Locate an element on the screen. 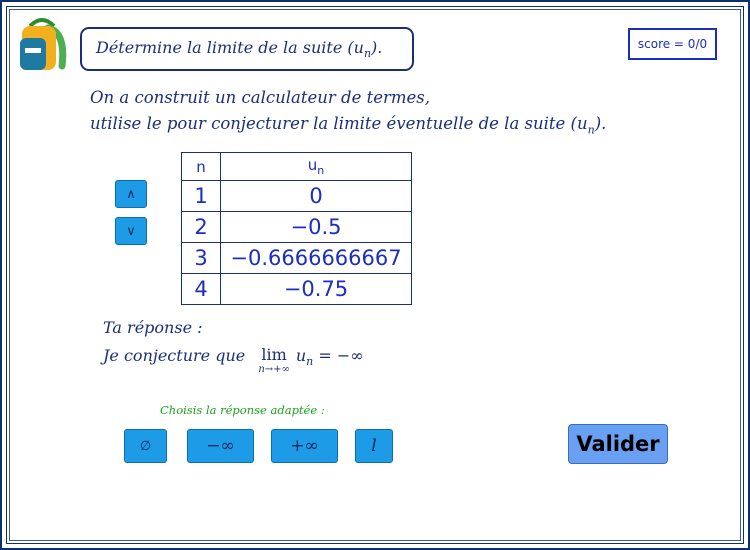 The image size is (750, 550). intro-line-1: On a construit un calculateur de termes, is located at coordinates (260, 97).